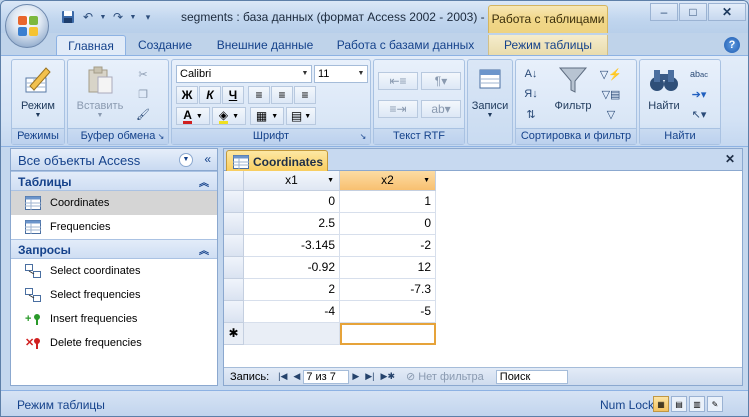  I want to click on collapse-pane-icon: «, so click(207, 159).